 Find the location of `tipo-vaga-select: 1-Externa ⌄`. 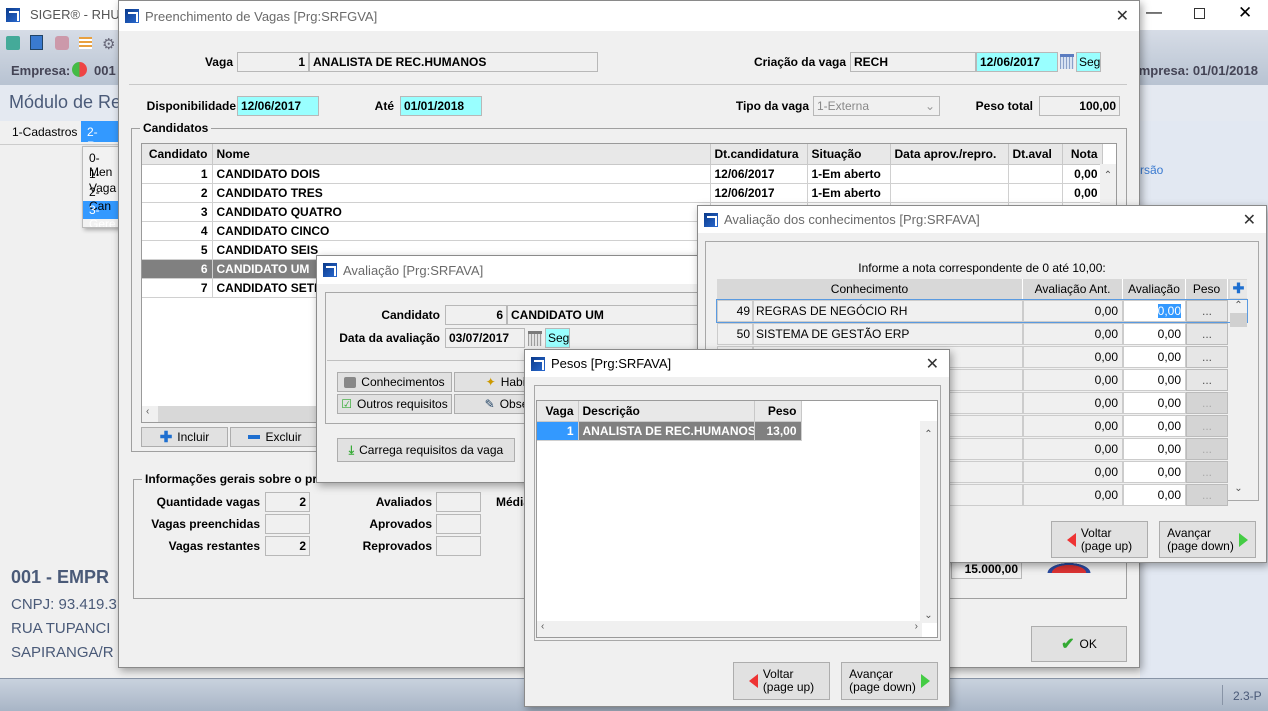

tipo-vaga-select: 1-Externa ⌄ is located at coordinates (876, 106).